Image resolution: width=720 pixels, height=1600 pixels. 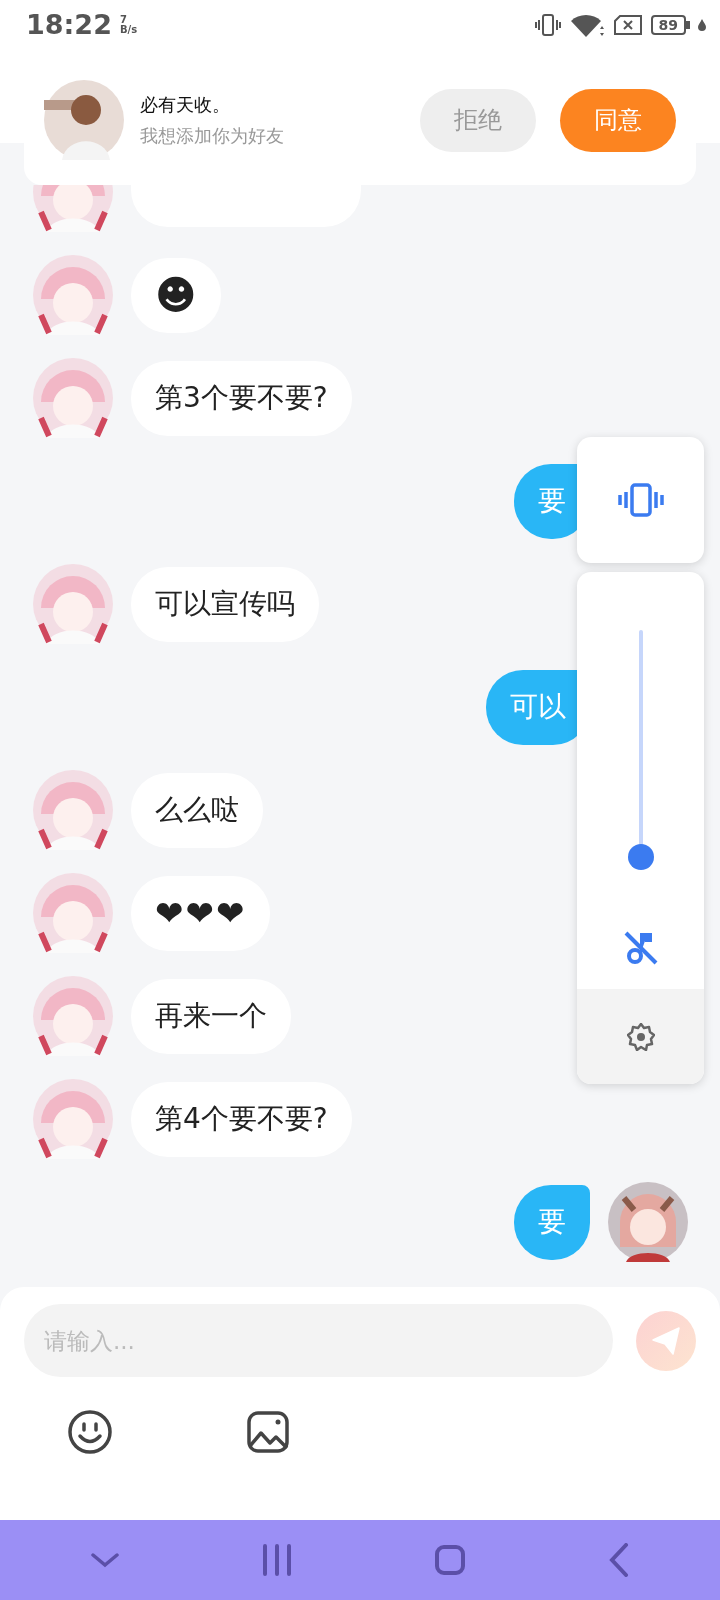 I want to click on recent-apps-icon, so click(x=276, y=1560).